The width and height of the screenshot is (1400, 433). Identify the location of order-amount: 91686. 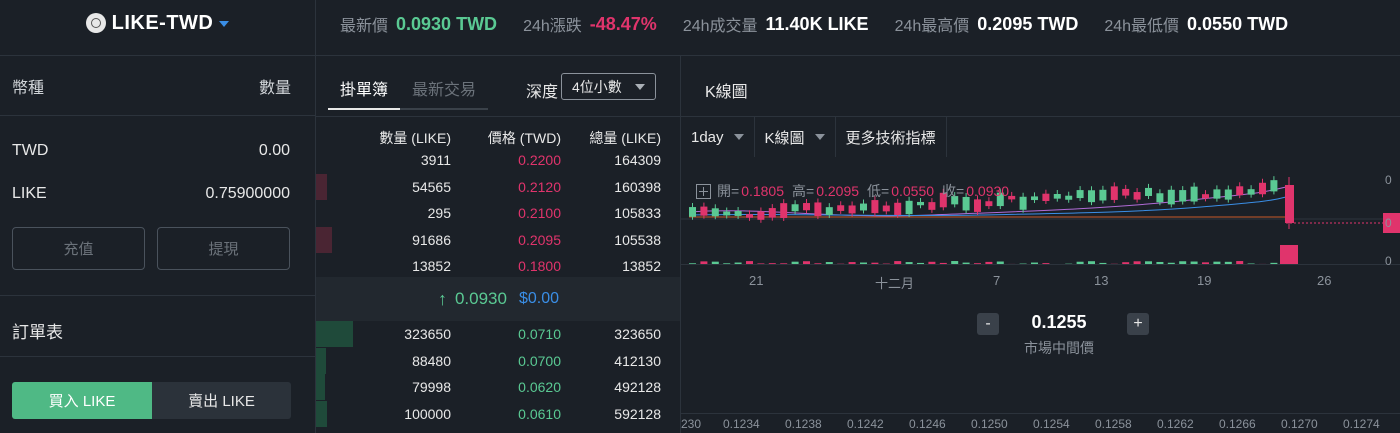
(431, 239).